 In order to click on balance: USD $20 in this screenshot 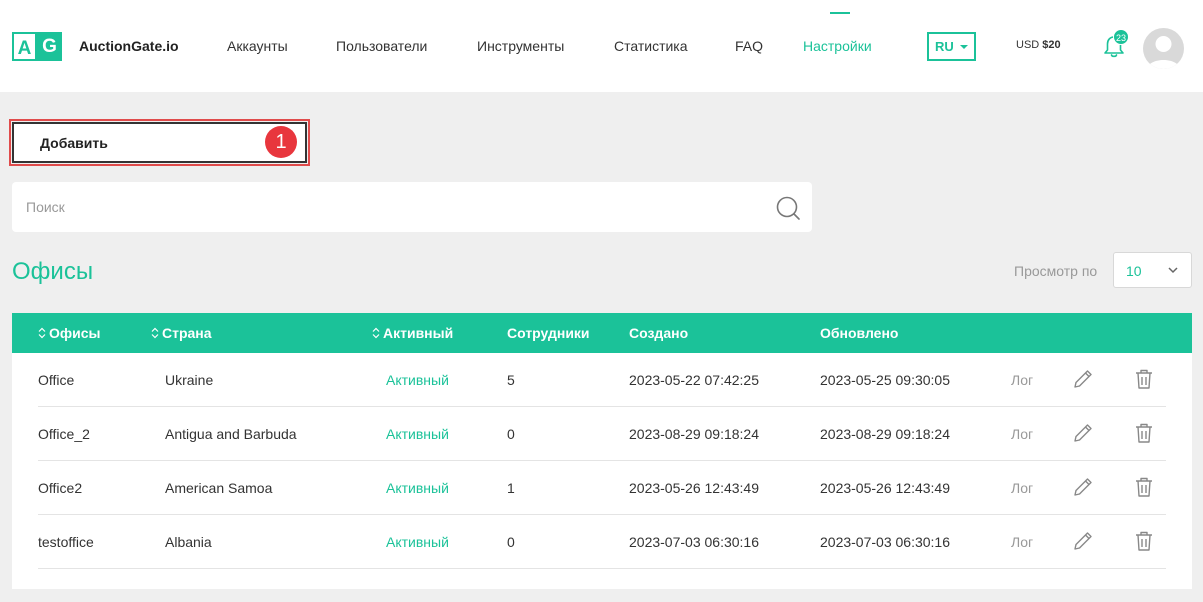, I will do `click(1038, 45)`.